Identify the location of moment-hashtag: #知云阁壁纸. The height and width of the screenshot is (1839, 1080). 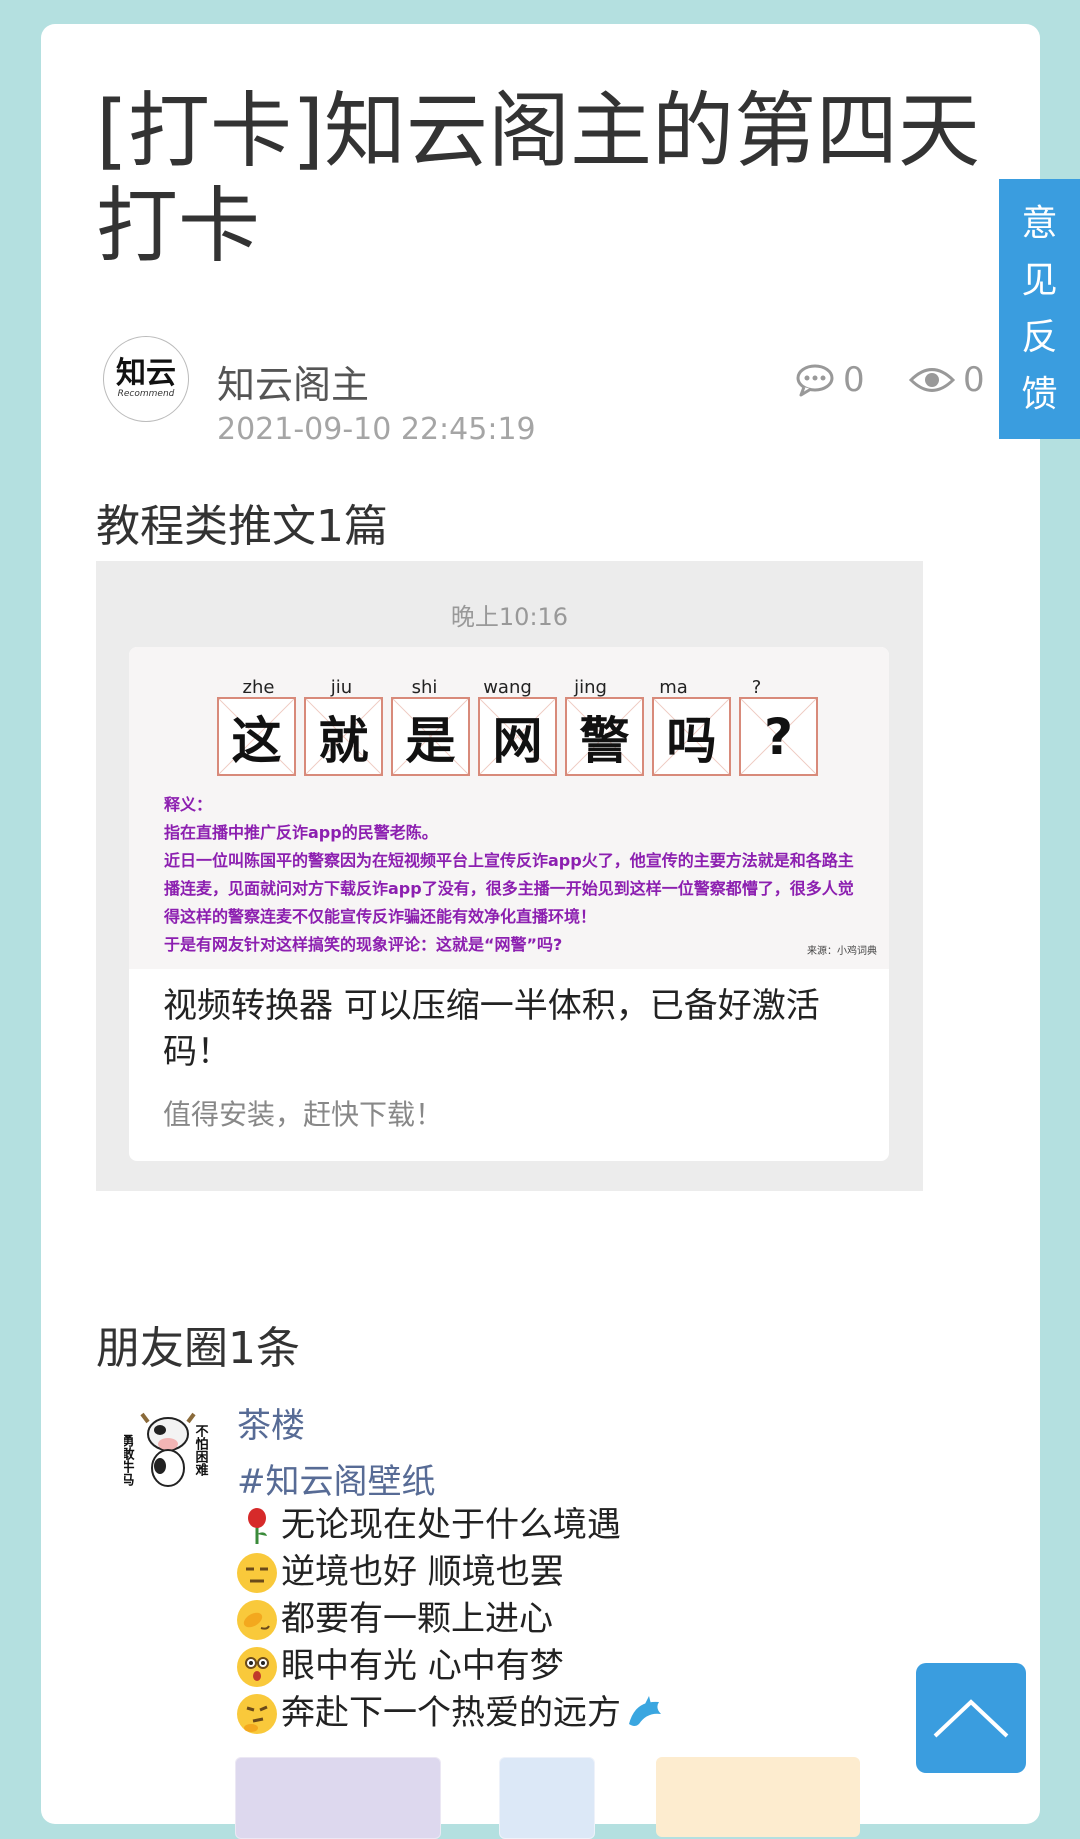
(336, 1478).